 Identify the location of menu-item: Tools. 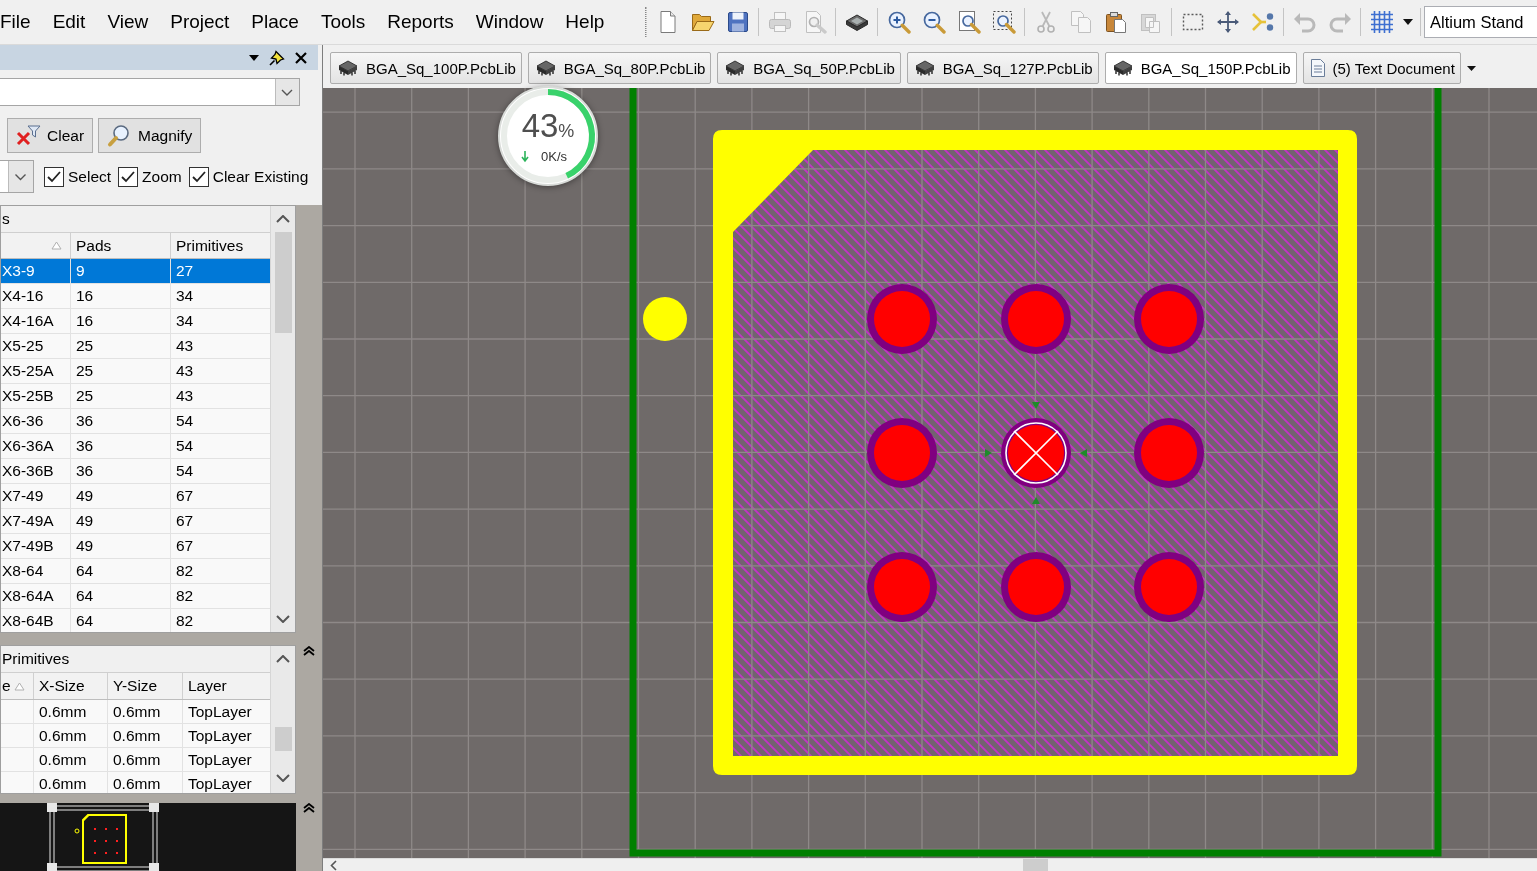
(343, 22).